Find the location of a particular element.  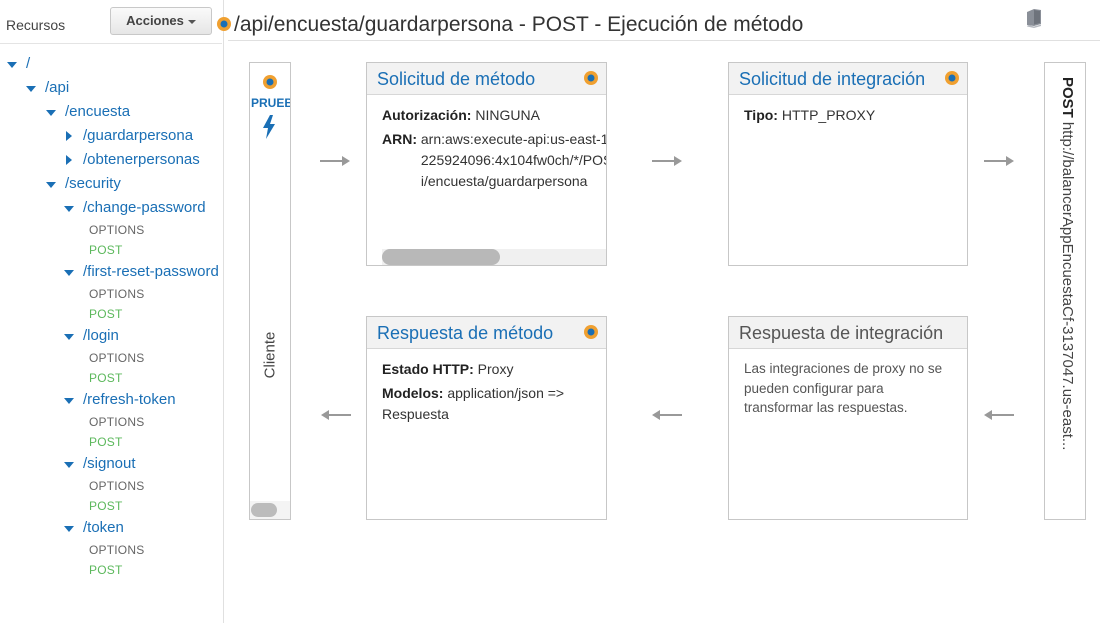

tree-item-signout: /signout is located at coordinates (99, 464).